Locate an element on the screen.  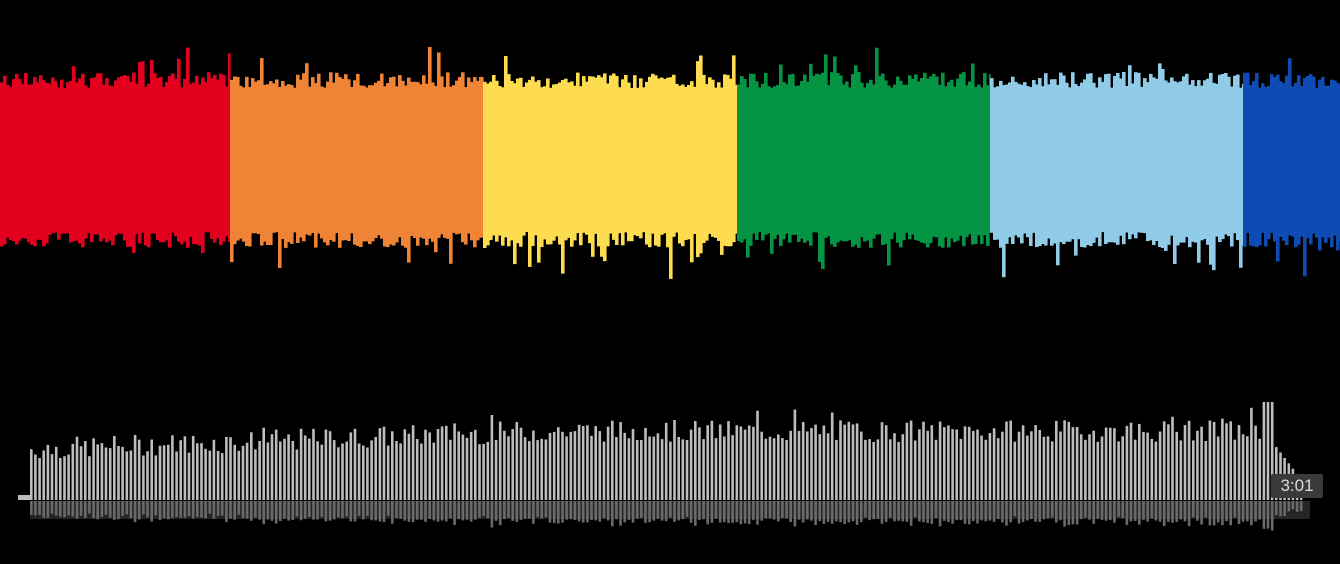
duration-label: 3:01 is located at coordinates (1297, 486).